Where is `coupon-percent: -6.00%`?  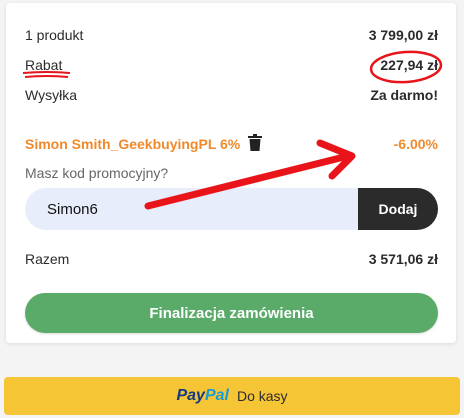 coupon-percent: -6.00% is located at coordinates (415, 144).